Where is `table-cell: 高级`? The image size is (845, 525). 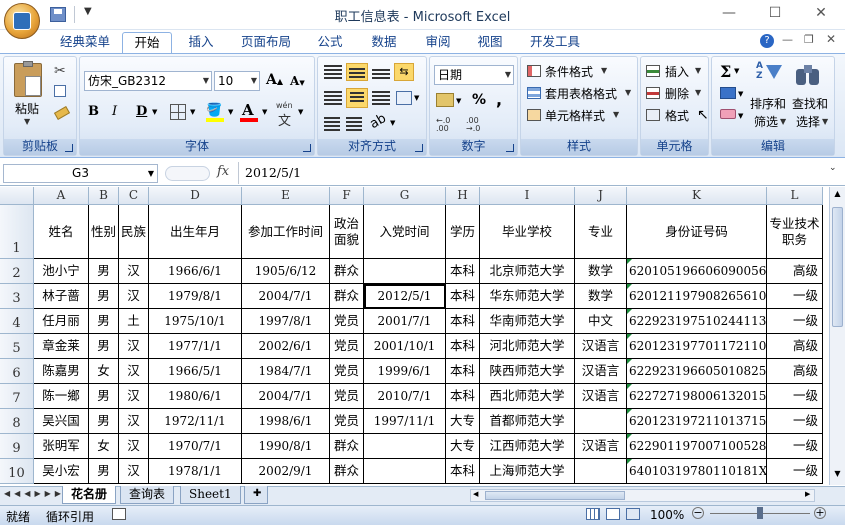 table-cell: 高级 is located at coordinates (795, 271).